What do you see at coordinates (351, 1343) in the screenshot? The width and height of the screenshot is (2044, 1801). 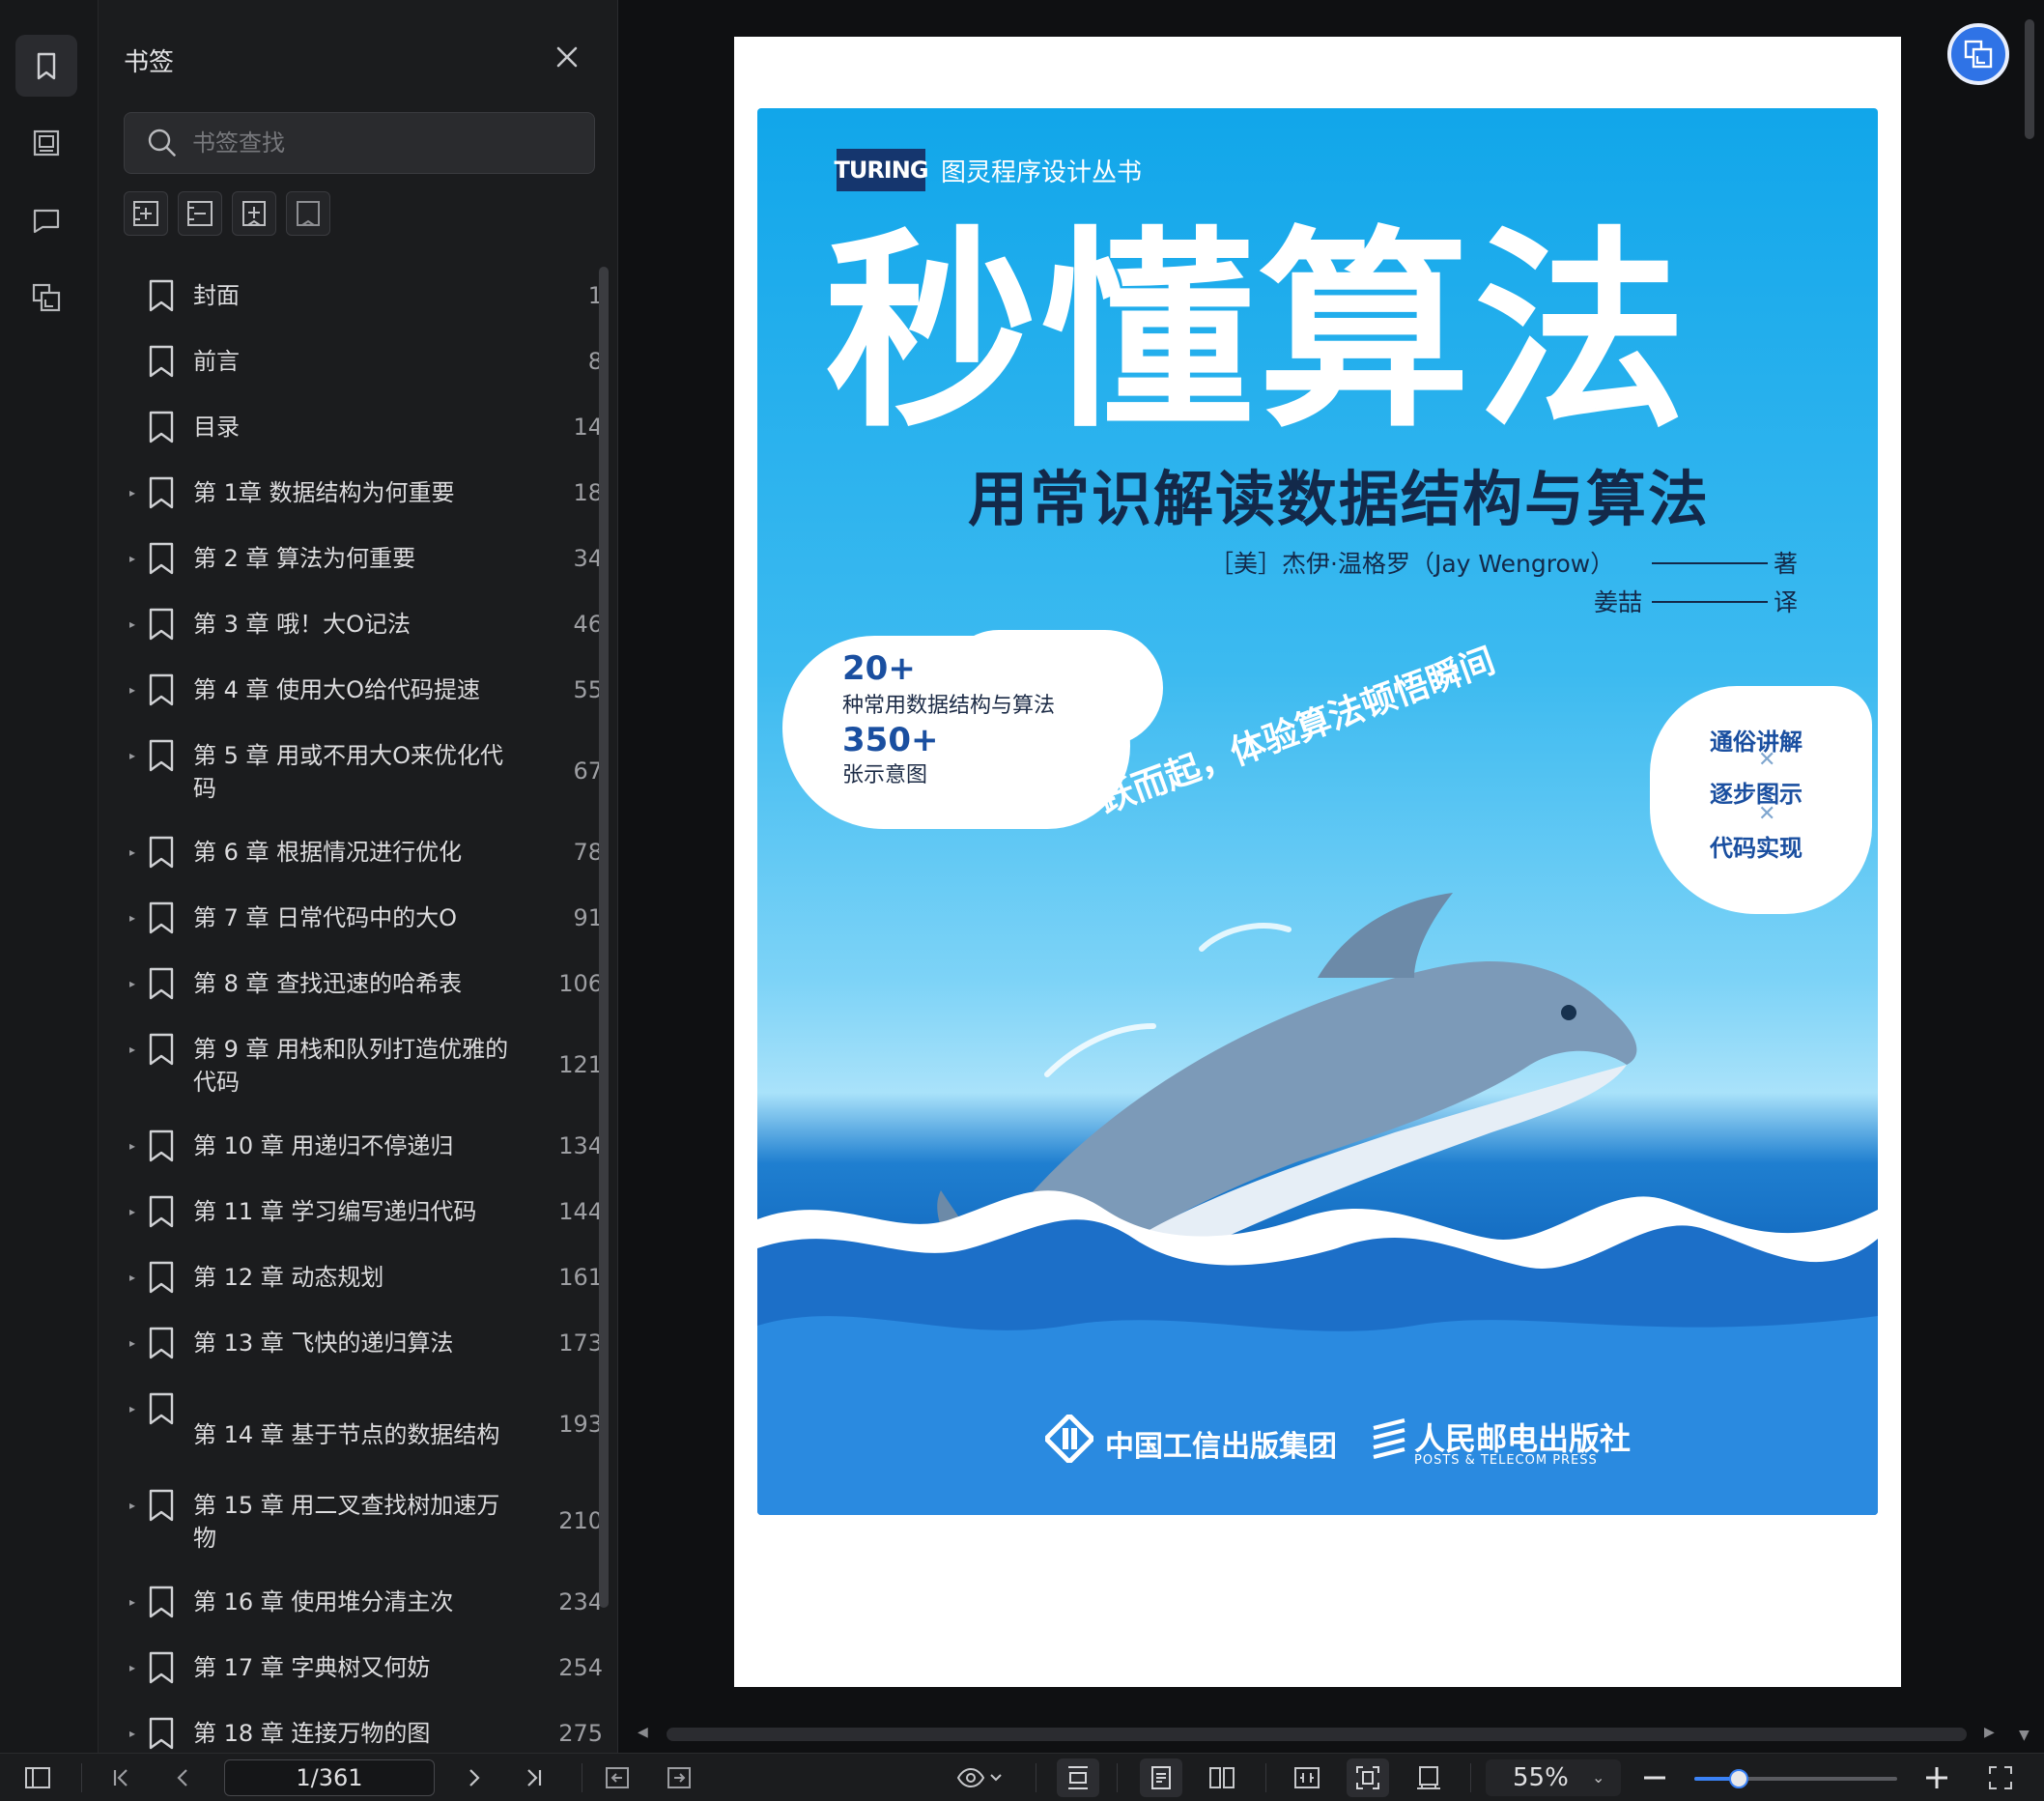 I see `bookmark-item: ▸ 第 13 章 飞快的递归算法 173` at bounding box center [351, 1343].